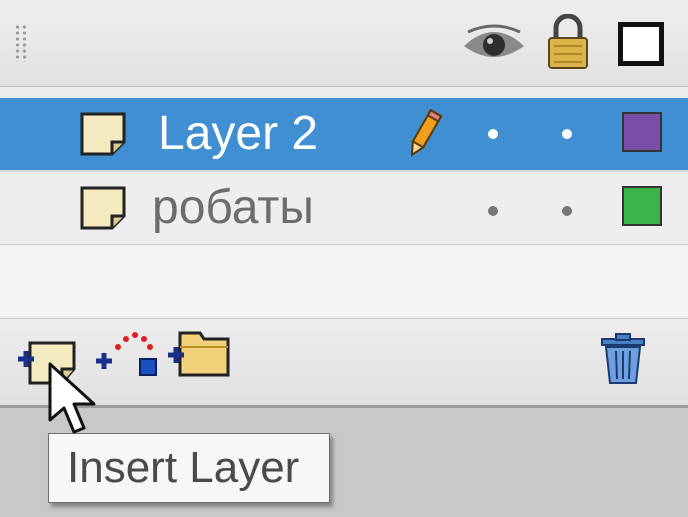 The height and width of the screenshot is (517, 688). I want to click on lock-icon, so click(568, 42).